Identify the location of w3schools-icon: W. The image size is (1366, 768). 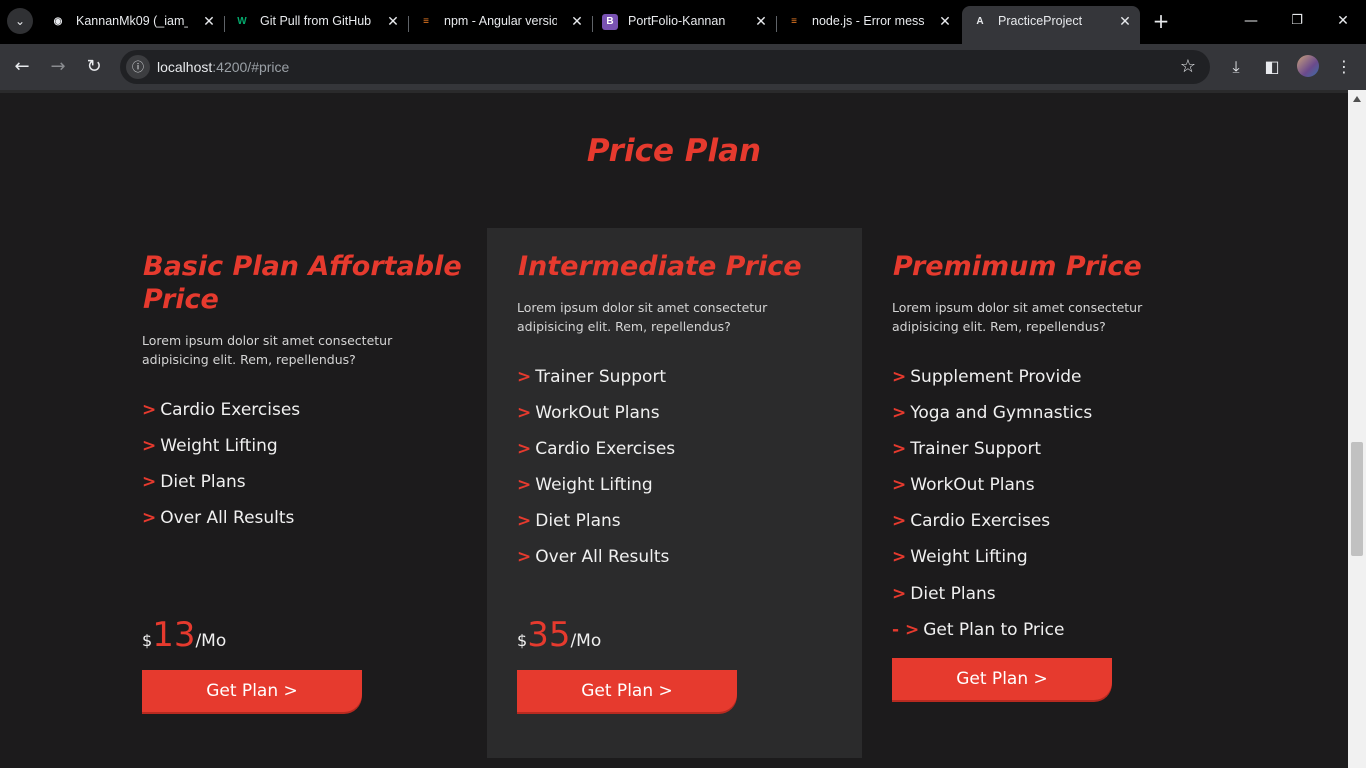
(242, 21).